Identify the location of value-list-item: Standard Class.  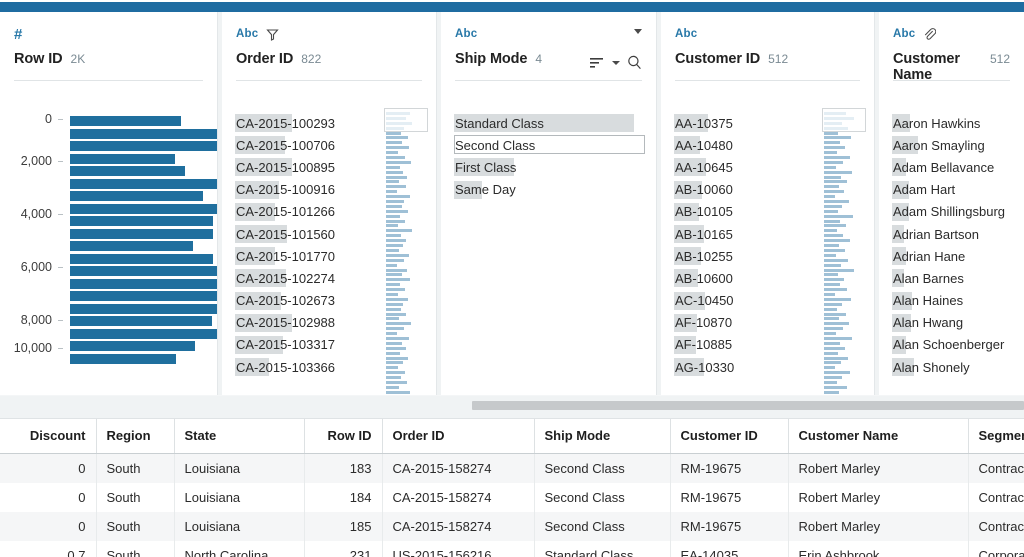
(555, 123).